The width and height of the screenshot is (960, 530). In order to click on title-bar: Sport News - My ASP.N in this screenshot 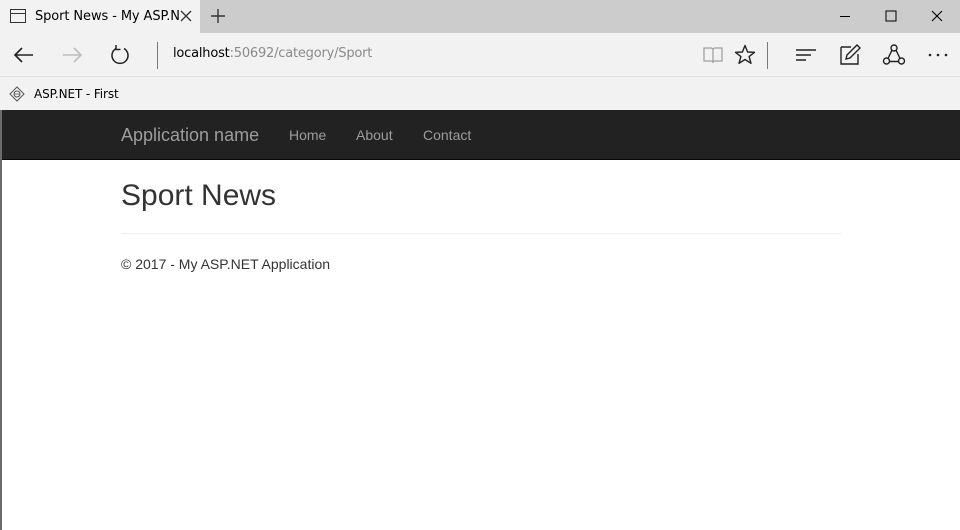, I will do `click(480, 16)`.